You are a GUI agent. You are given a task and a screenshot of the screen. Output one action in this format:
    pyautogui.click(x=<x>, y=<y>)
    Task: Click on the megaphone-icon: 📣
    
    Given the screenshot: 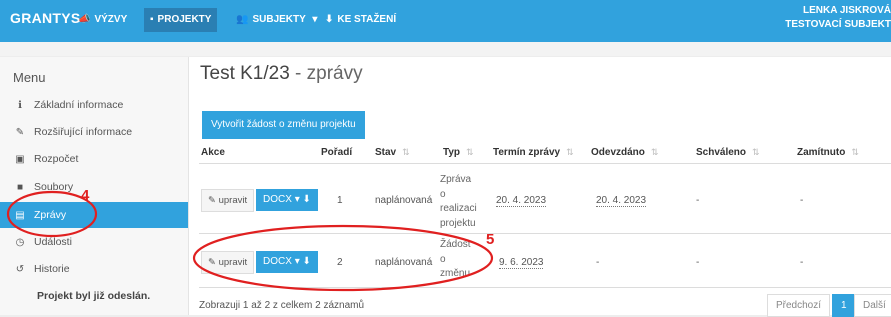 What is the action you would take?
    pyautogui.click(x=84, y=19)
    